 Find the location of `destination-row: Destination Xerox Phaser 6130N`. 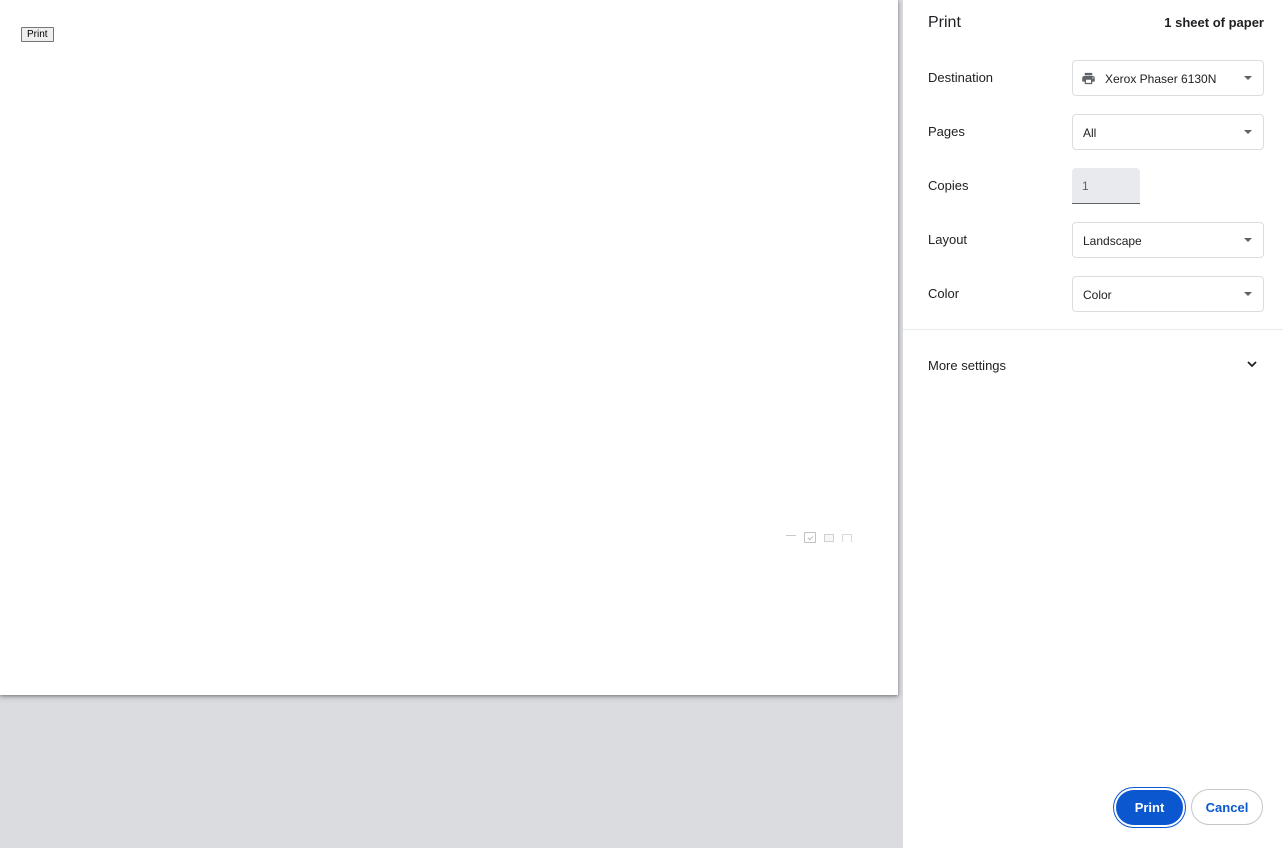

destination-row: Destination Xerox Phaser 6130N is located at coordinates (1096, 78).